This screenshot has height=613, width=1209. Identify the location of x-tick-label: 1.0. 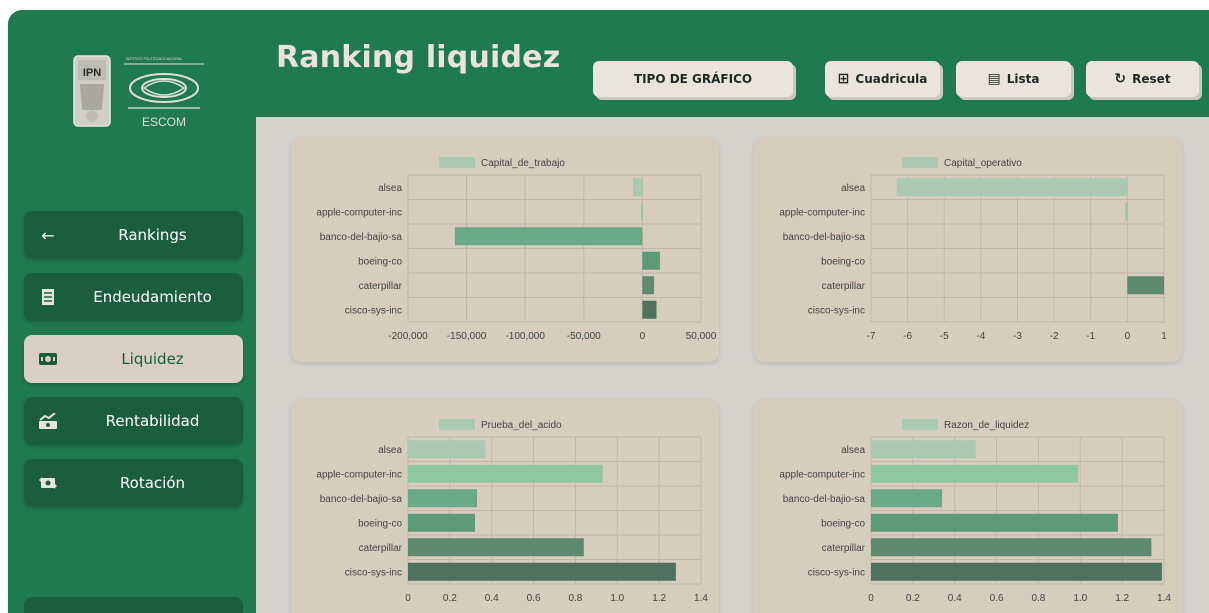
(1080, 598).